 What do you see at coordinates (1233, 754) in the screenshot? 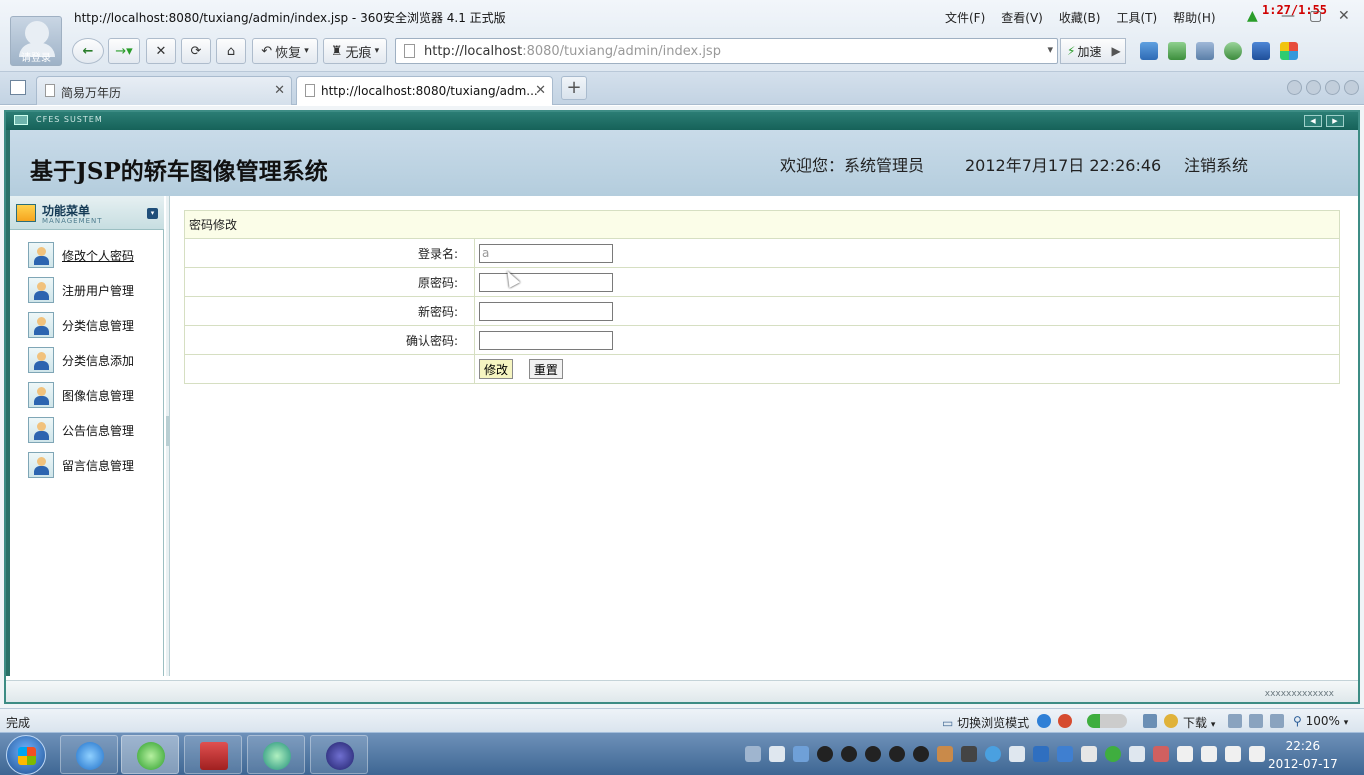
I see `network-icon` at bounding box center [1233, 754].